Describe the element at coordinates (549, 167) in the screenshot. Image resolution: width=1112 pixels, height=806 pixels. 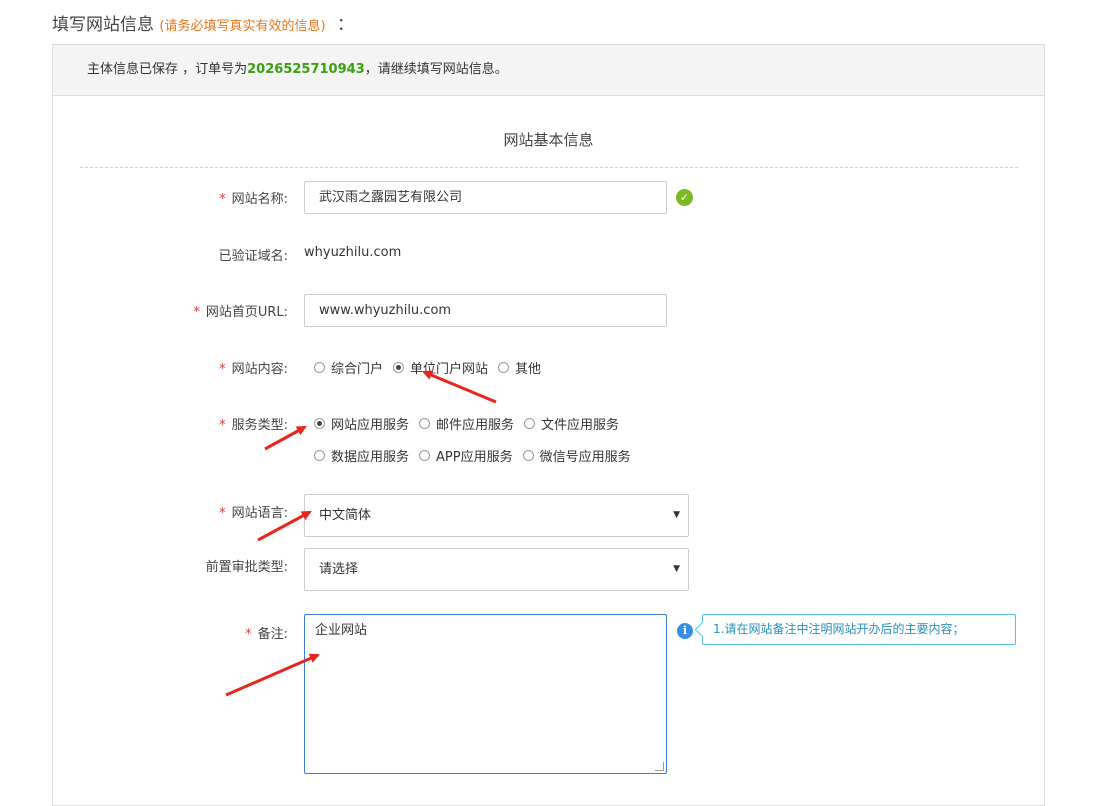
I see `section-divider` at that location.